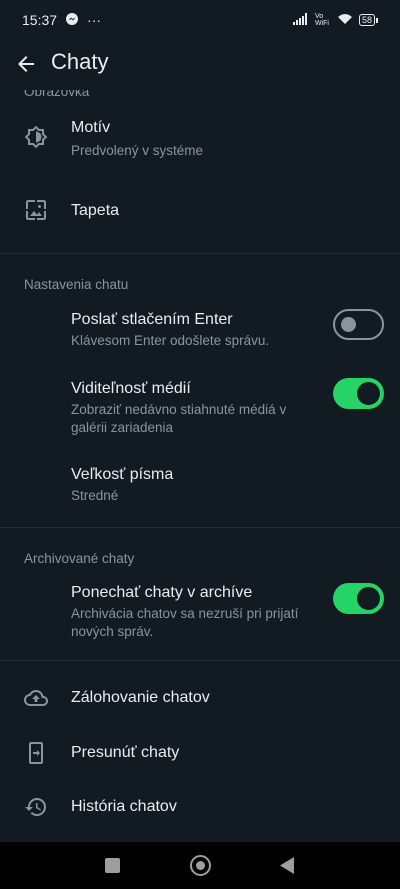 This screenshot has height=889, width=400. What do you see at coordinates (122, 474) in the screenshot?
I see `font-size-title: Veľkosť písma` at bounding box center [122, 474].